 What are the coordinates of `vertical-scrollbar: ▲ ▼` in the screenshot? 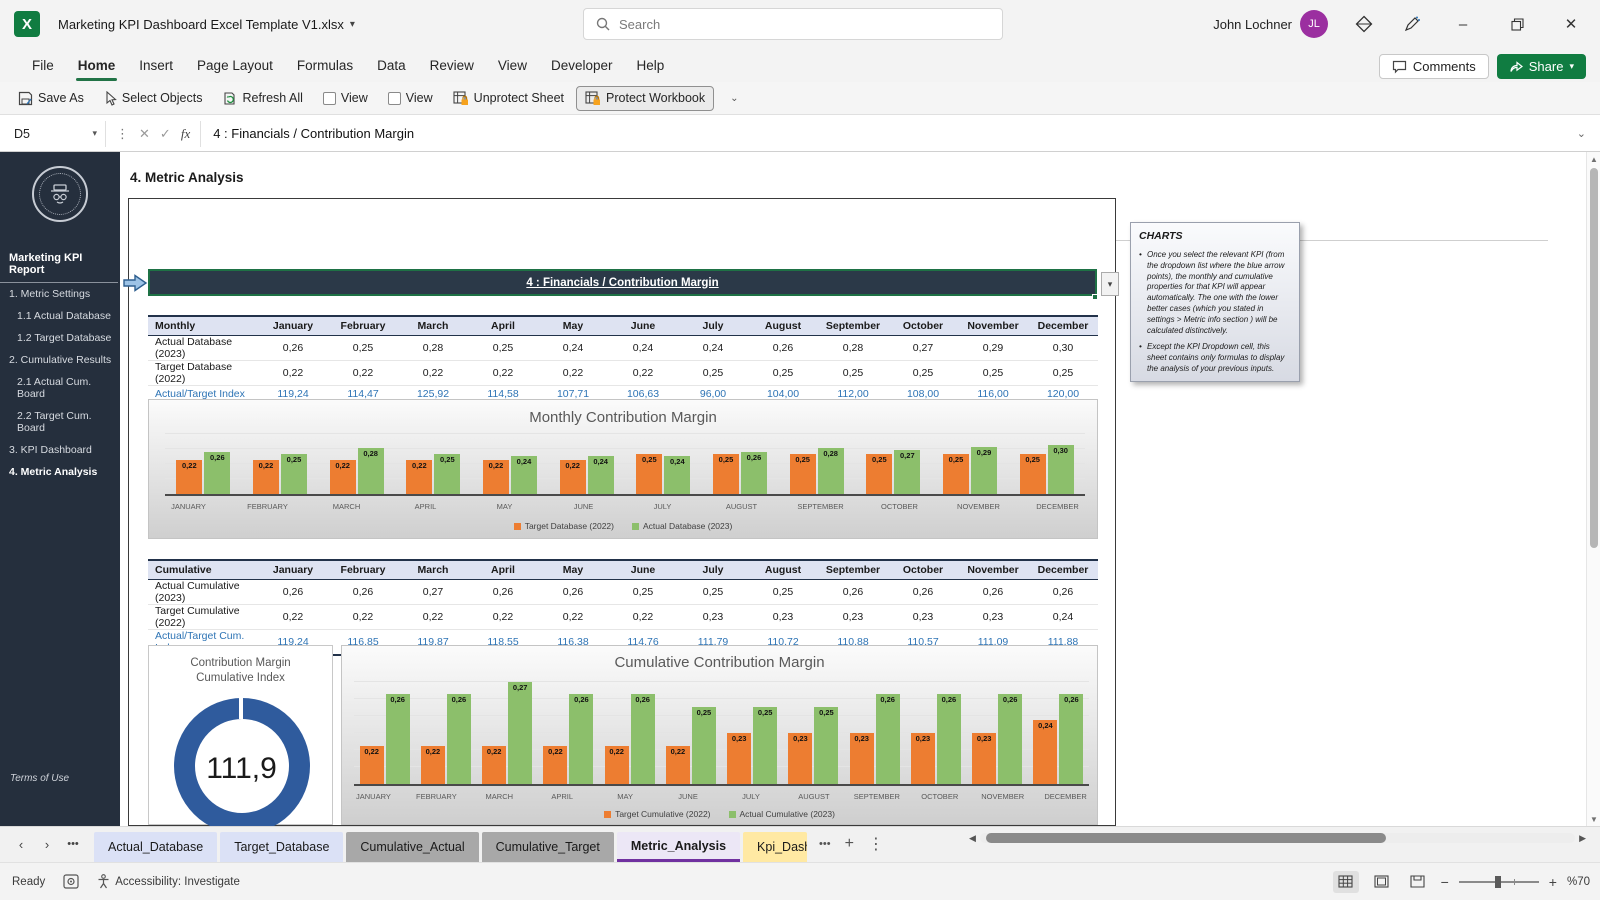 It's located at (1593, 489).